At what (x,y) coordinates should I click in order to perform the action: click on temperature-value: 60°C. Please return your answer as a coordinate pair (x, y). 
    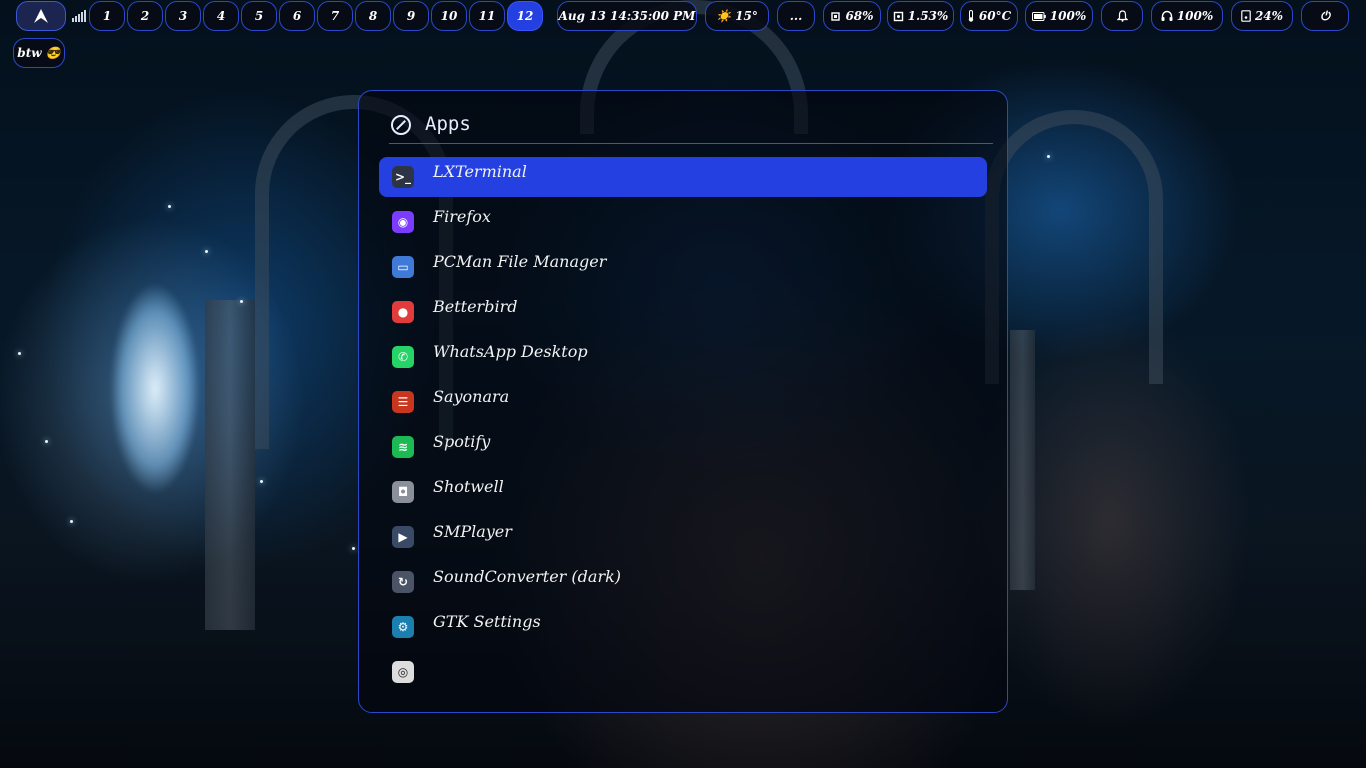
    Looking at the image, I should click on (995, 16).